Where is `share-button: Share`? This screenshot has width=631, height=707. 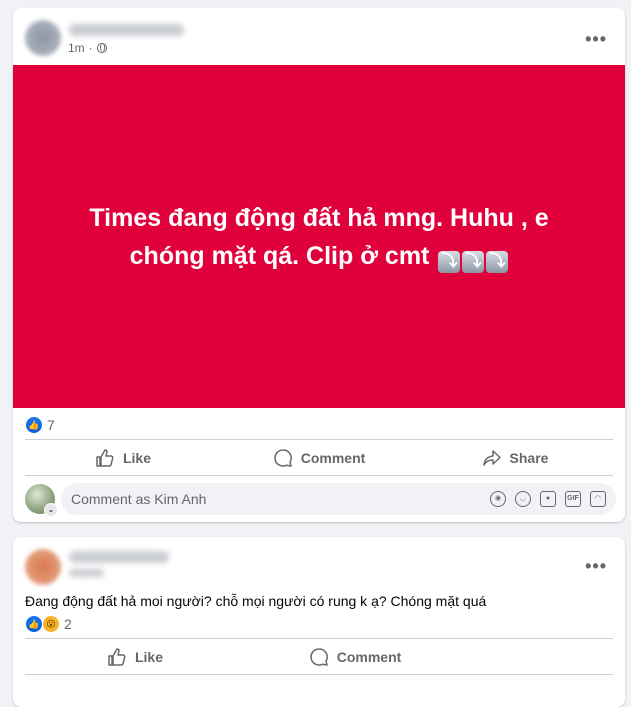 share-button: Share is located at coordinates (515, 458).